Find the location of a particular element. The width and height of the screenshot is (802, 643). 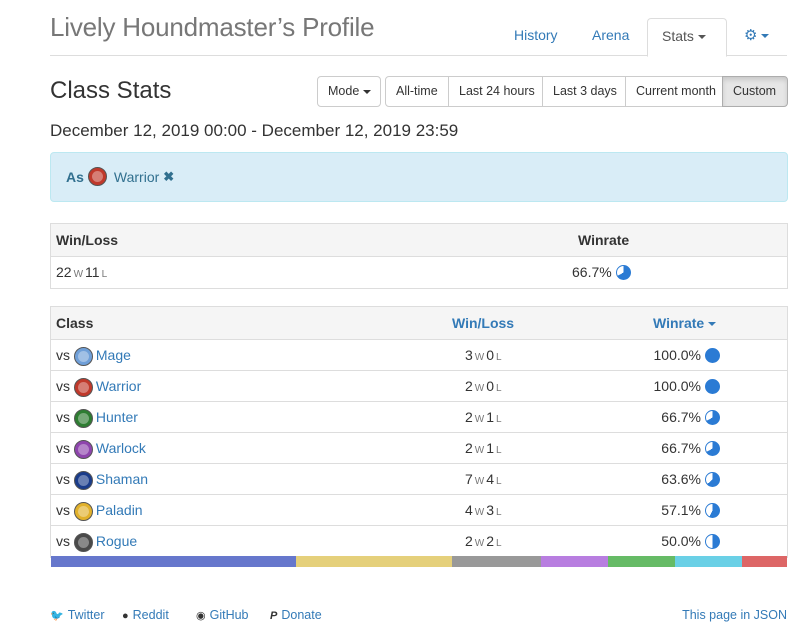

alert-class-name: Warrior is located at coordinates (136, 177).